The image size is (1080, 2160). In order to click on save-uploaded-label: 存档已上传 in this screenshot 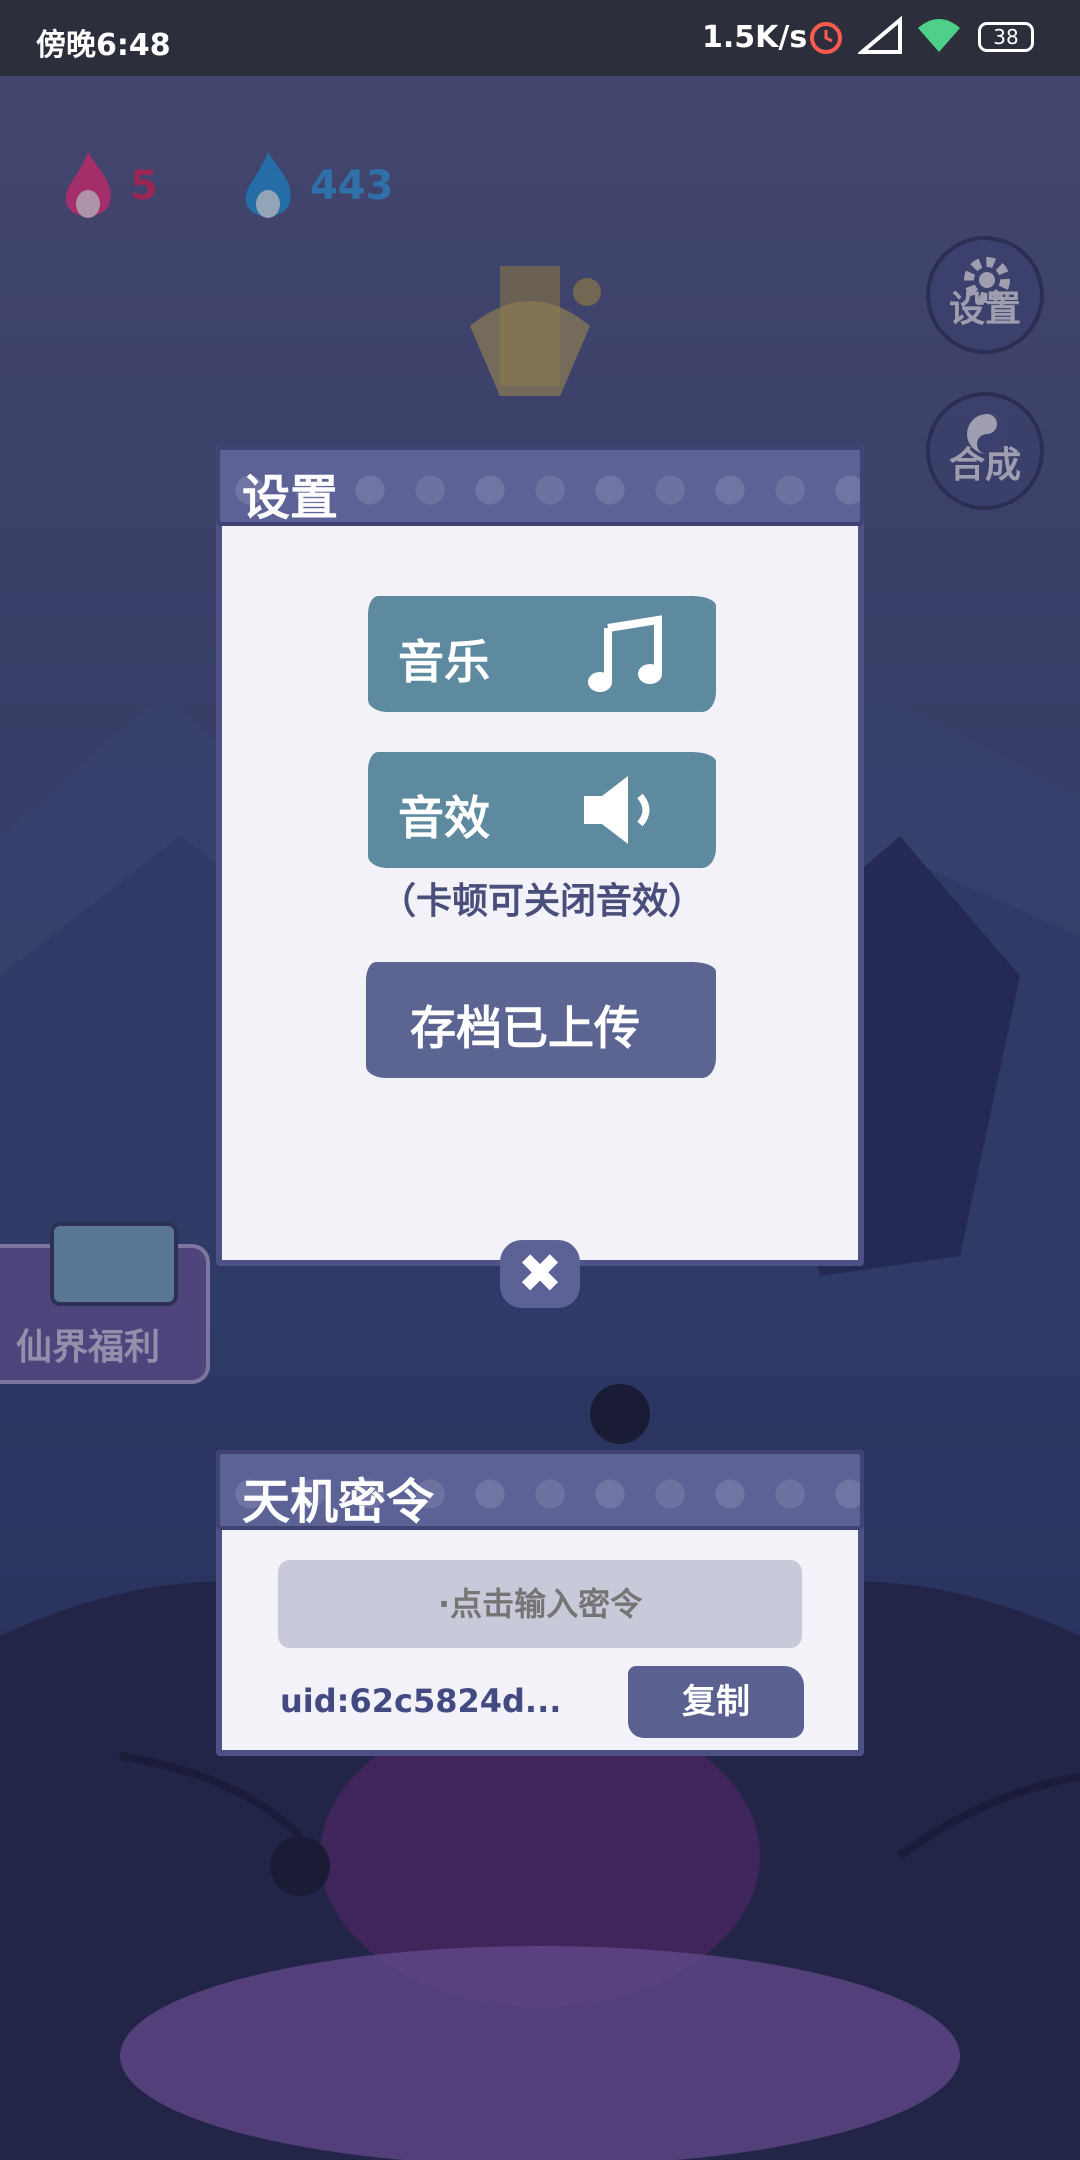, I will do `click(525, 1028)`.